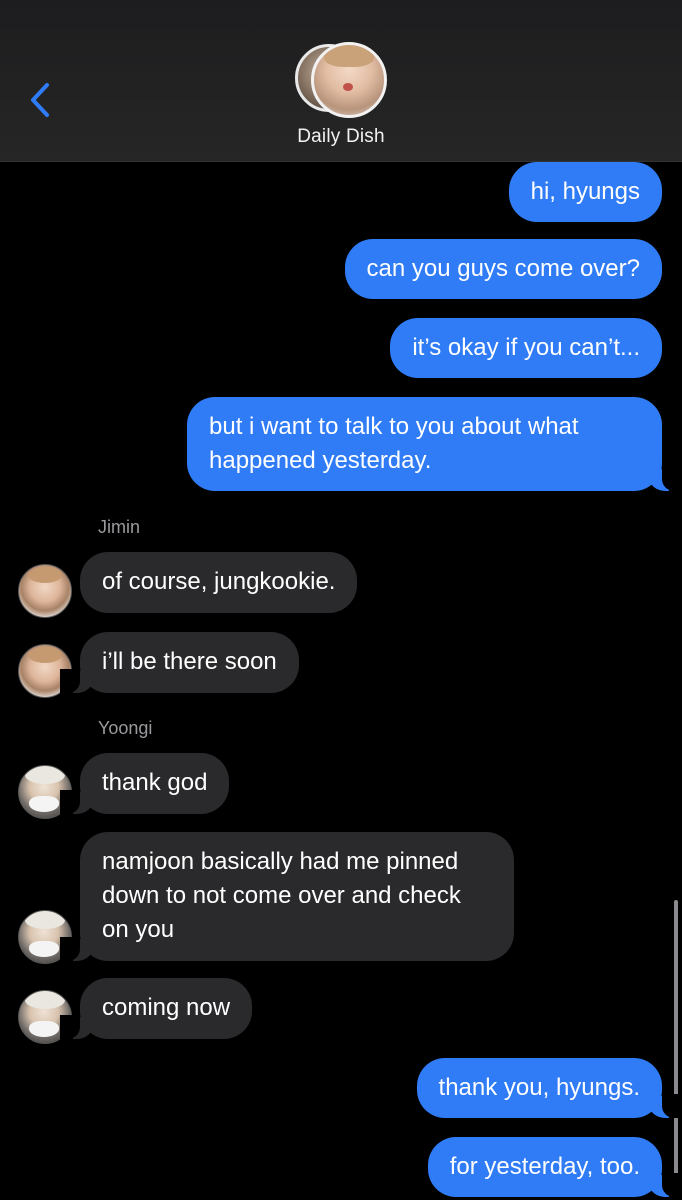 The height and width of the screenshot is (1200, 682). I want to click on chevron-left-icon, so click(40, 100).